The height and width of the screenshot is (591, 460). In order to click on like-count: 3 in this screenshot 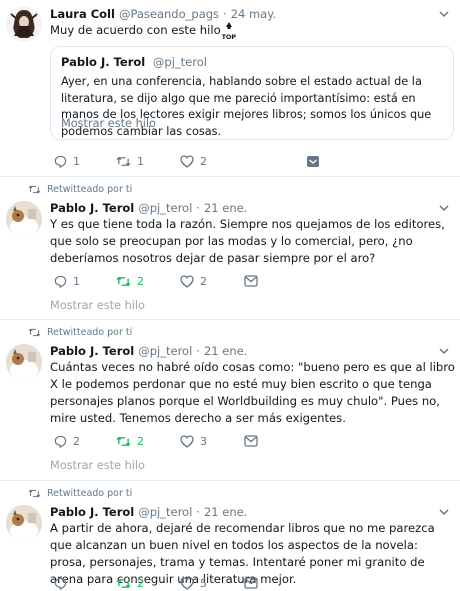, I will do `click(203, 441)`.